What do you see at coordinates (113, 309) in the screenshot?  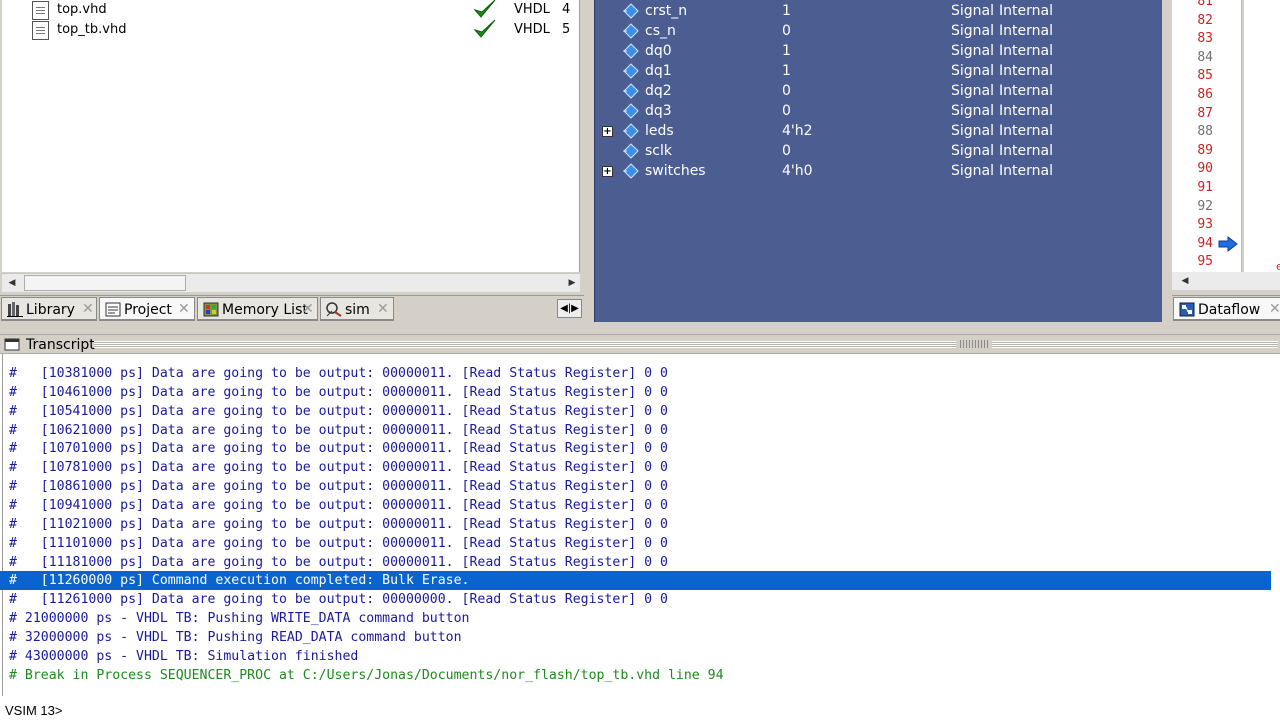 I see `project-icon` at bounding box center [113, 309].